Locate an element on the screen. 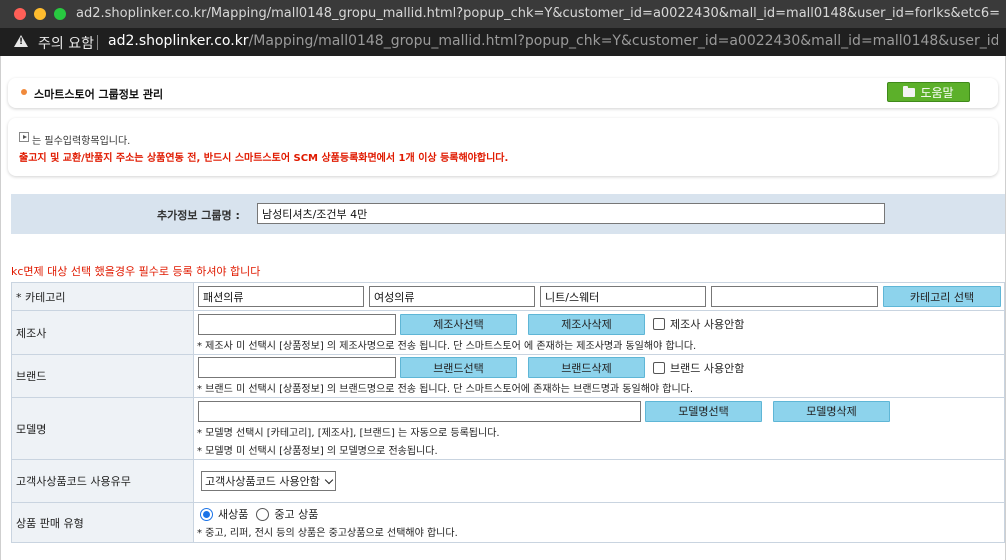 The image size is (1006, 560). folder-icon is located at coordinates (909, 91).